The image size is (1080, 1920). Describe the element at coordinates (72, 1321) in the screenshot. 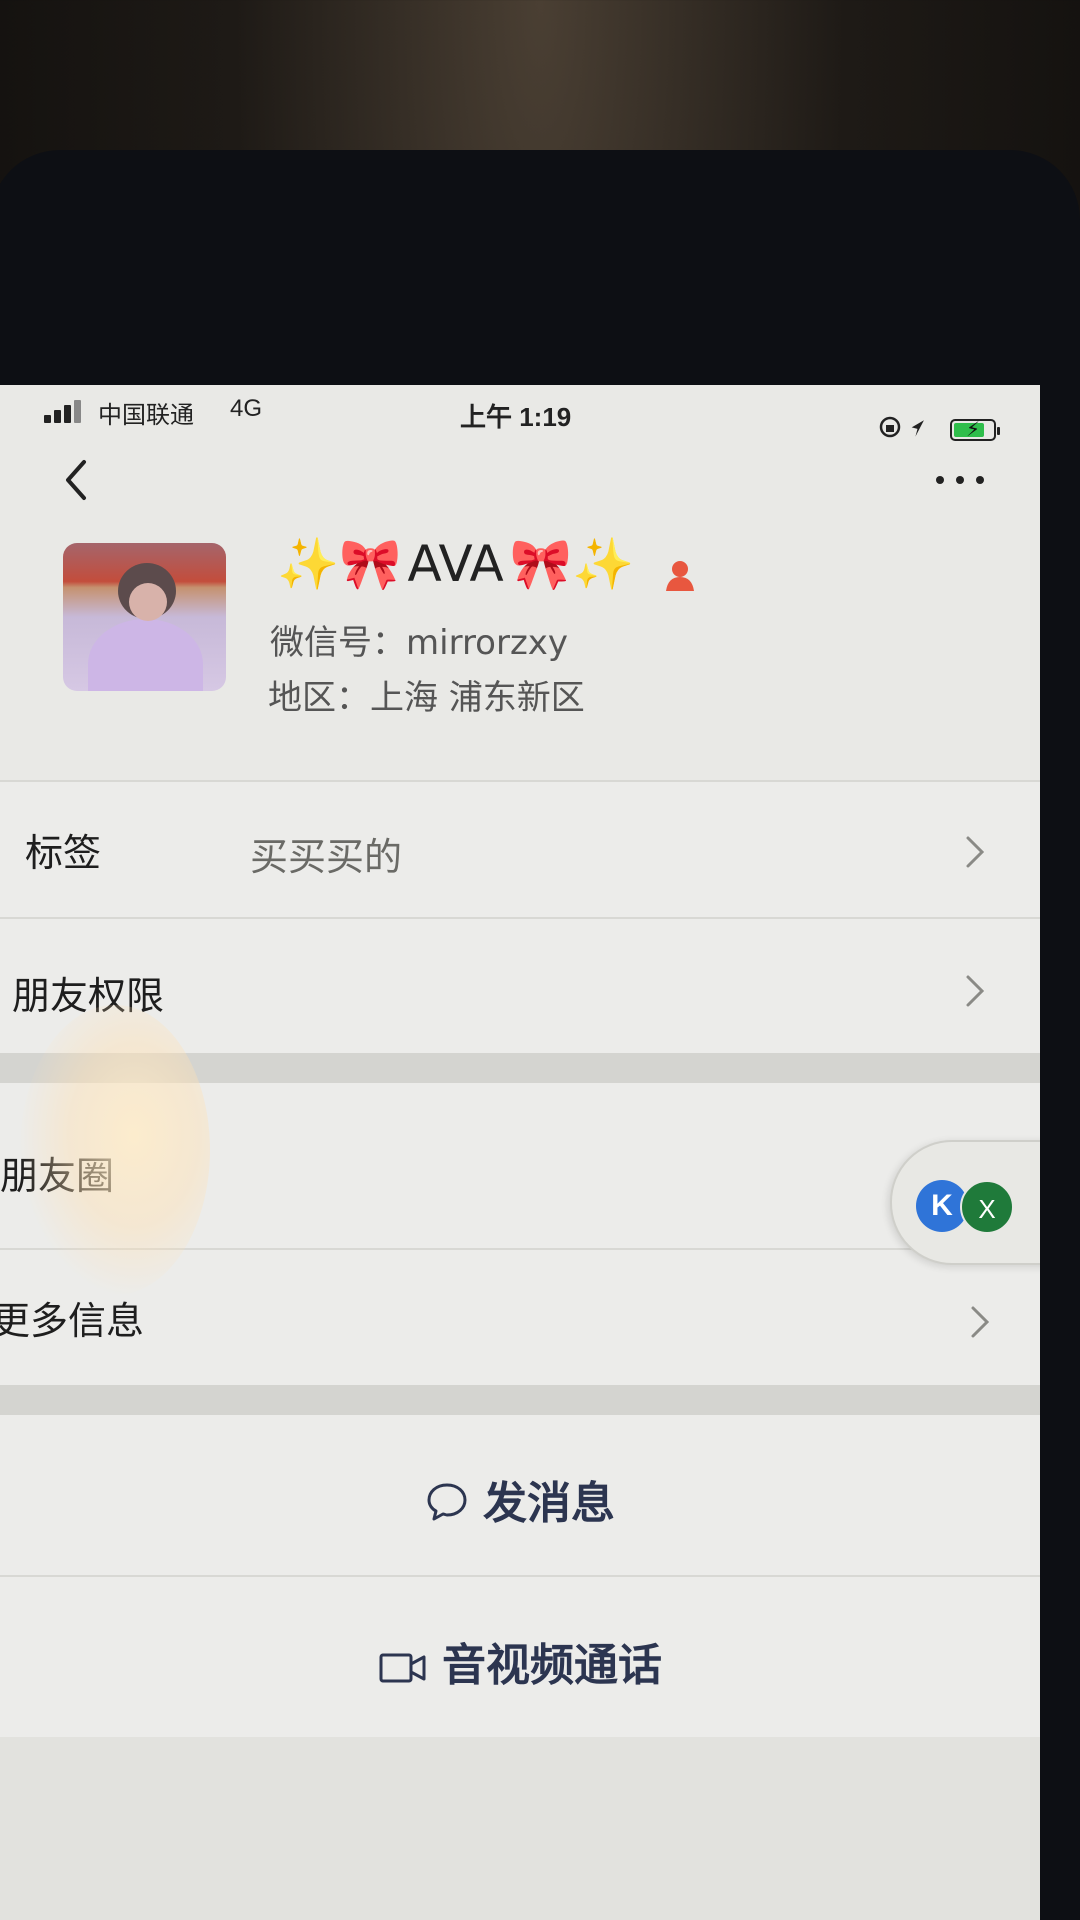

I see `row-more-info-label: 更多信息` at that location.